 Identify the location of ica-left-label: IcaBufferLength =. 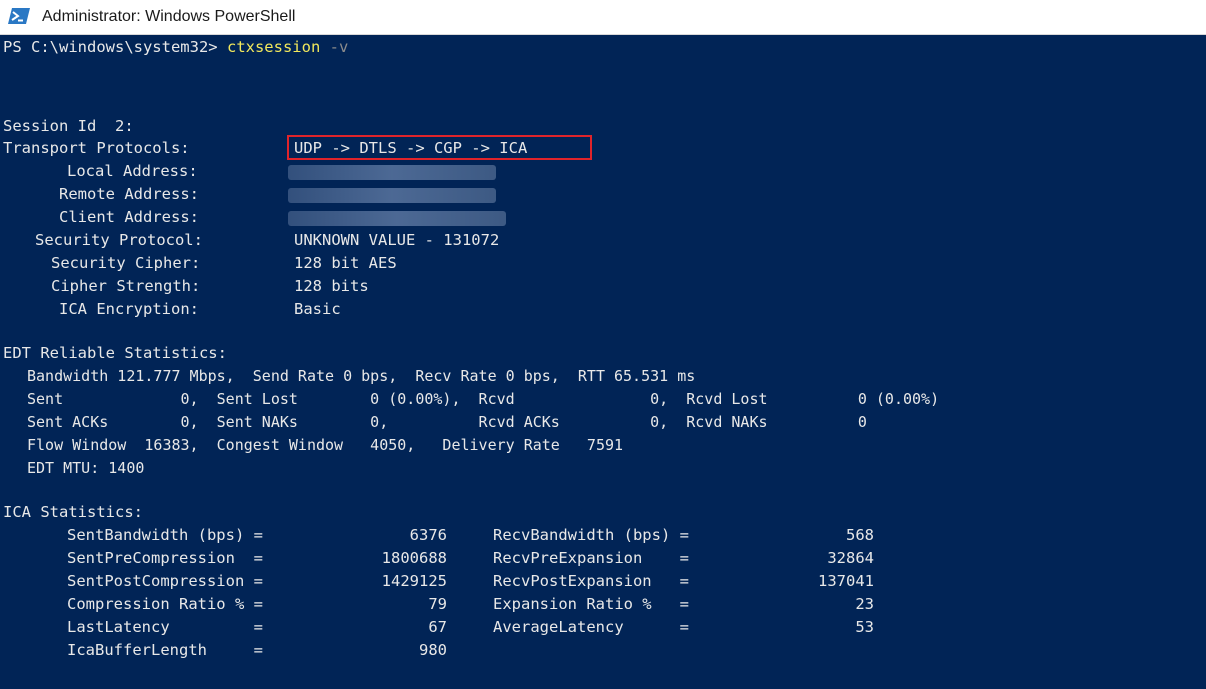
(165, 650).